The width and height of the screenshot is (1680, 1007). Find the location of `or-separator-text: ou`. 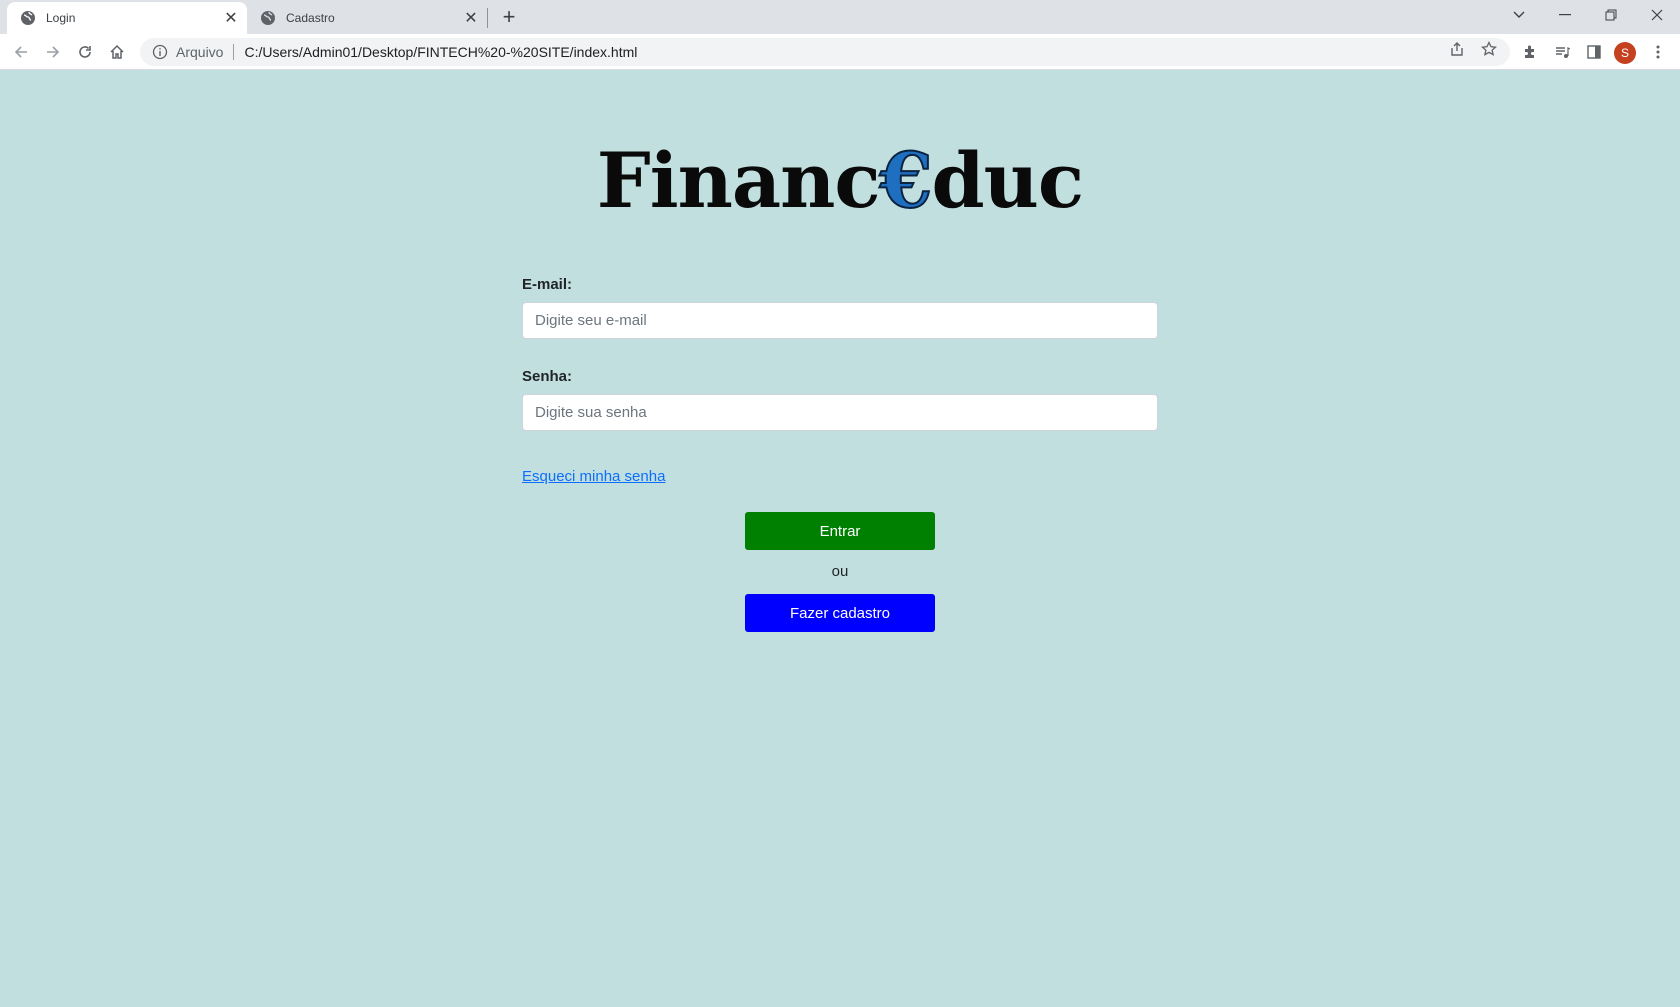

or-separator-text: ou is located at coordinates (840, 571).